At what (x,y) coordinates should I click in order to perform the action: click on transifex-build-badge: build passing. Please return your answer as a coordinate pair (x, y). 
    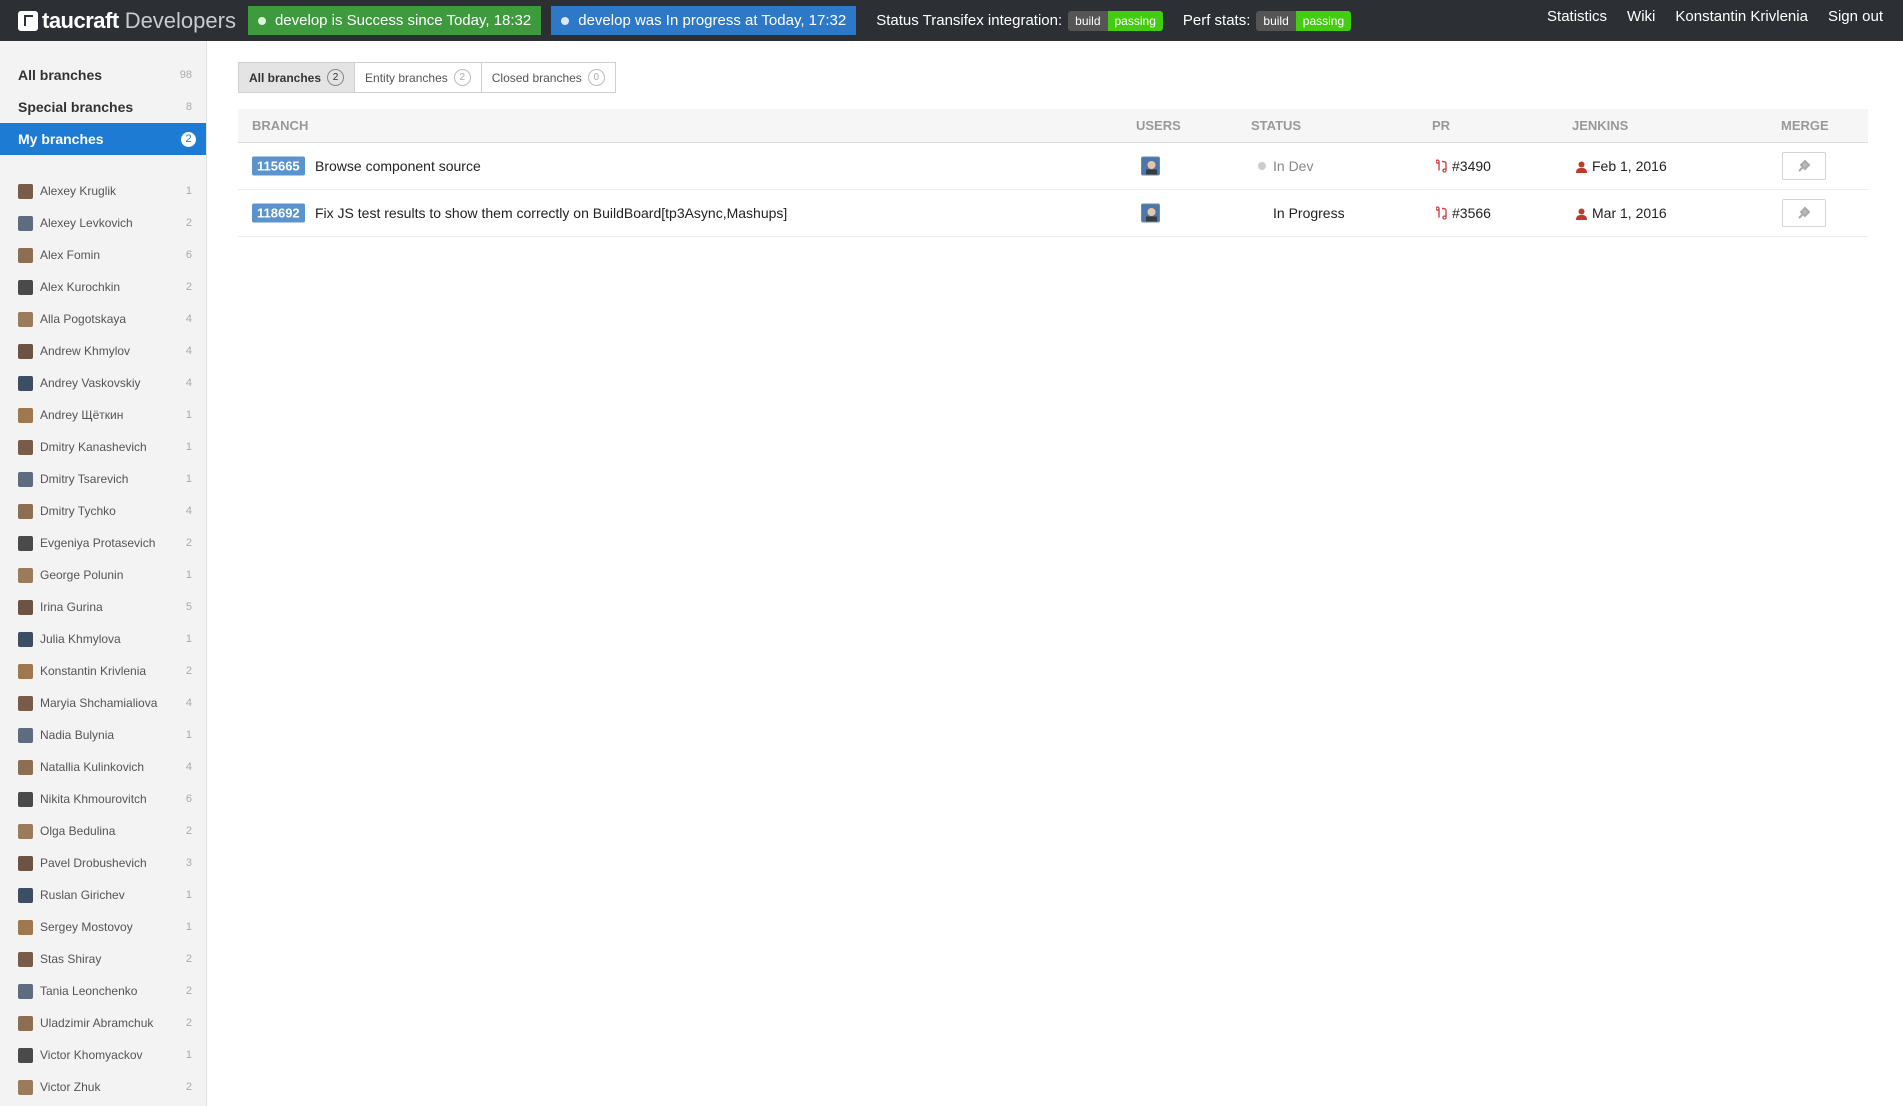
    Looking at the image, I should click on (1115, 20).